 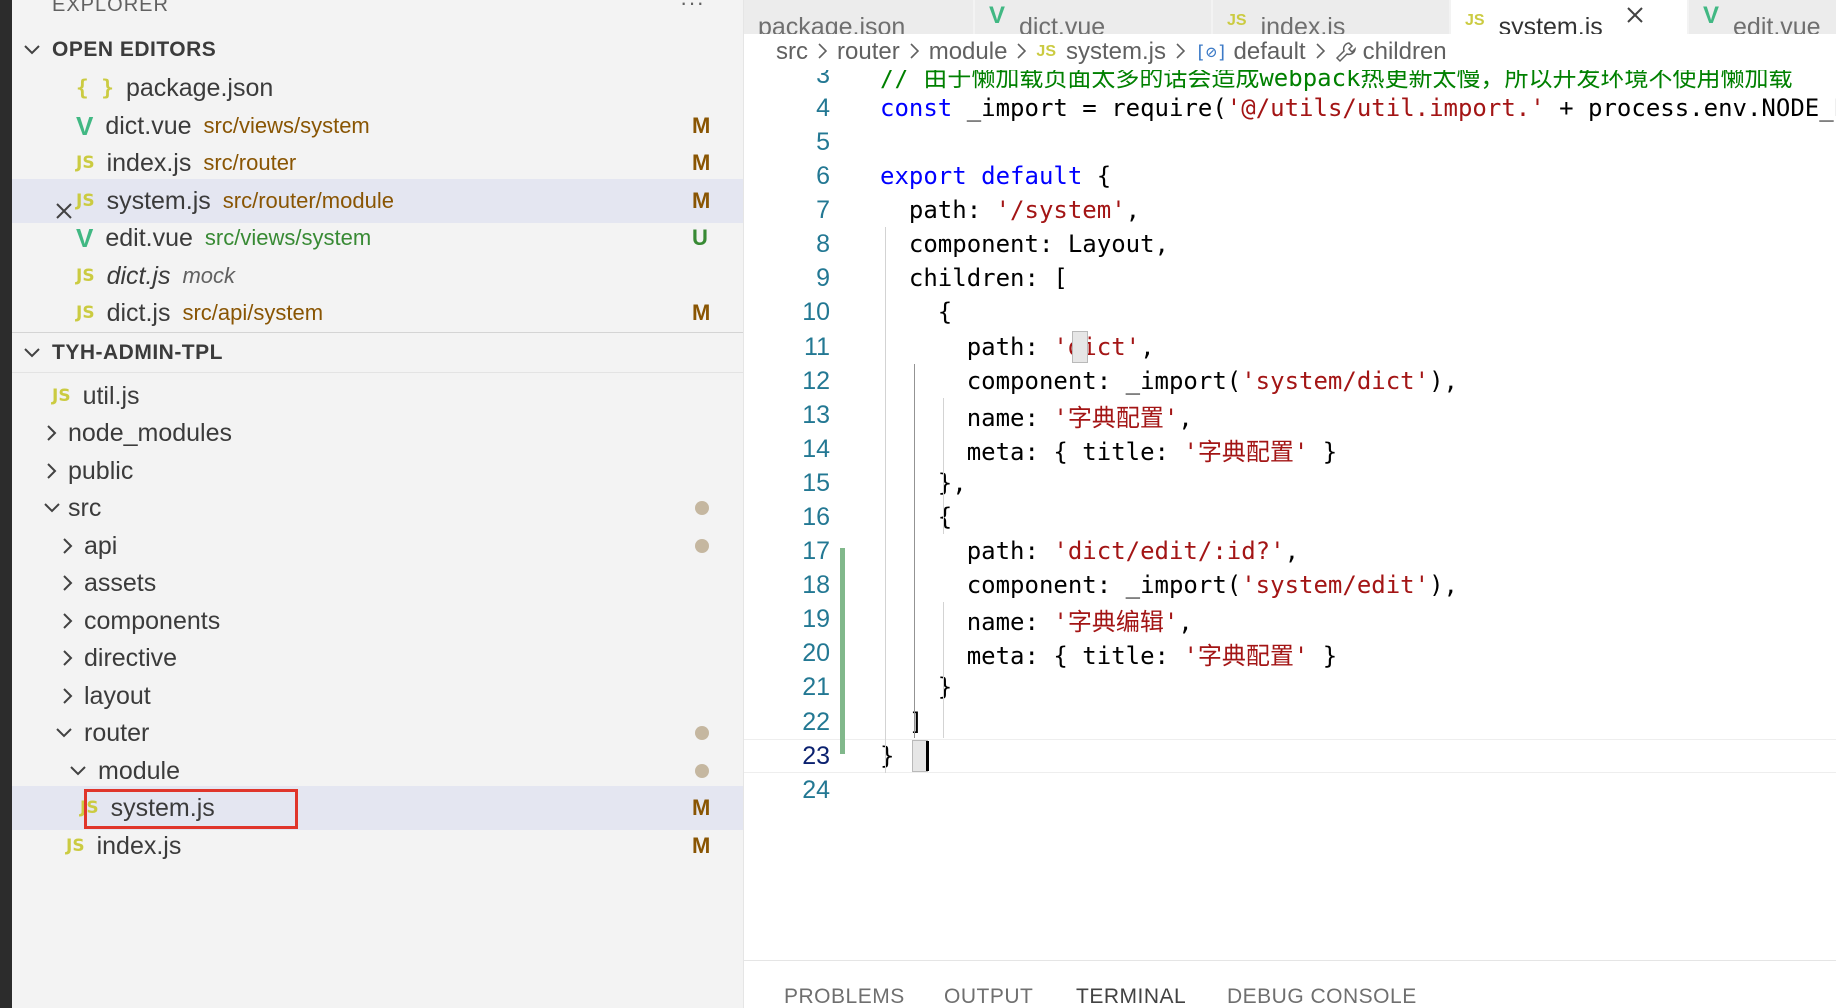 I want to click on tab-label: index.js, so click(x=1303, y=23).